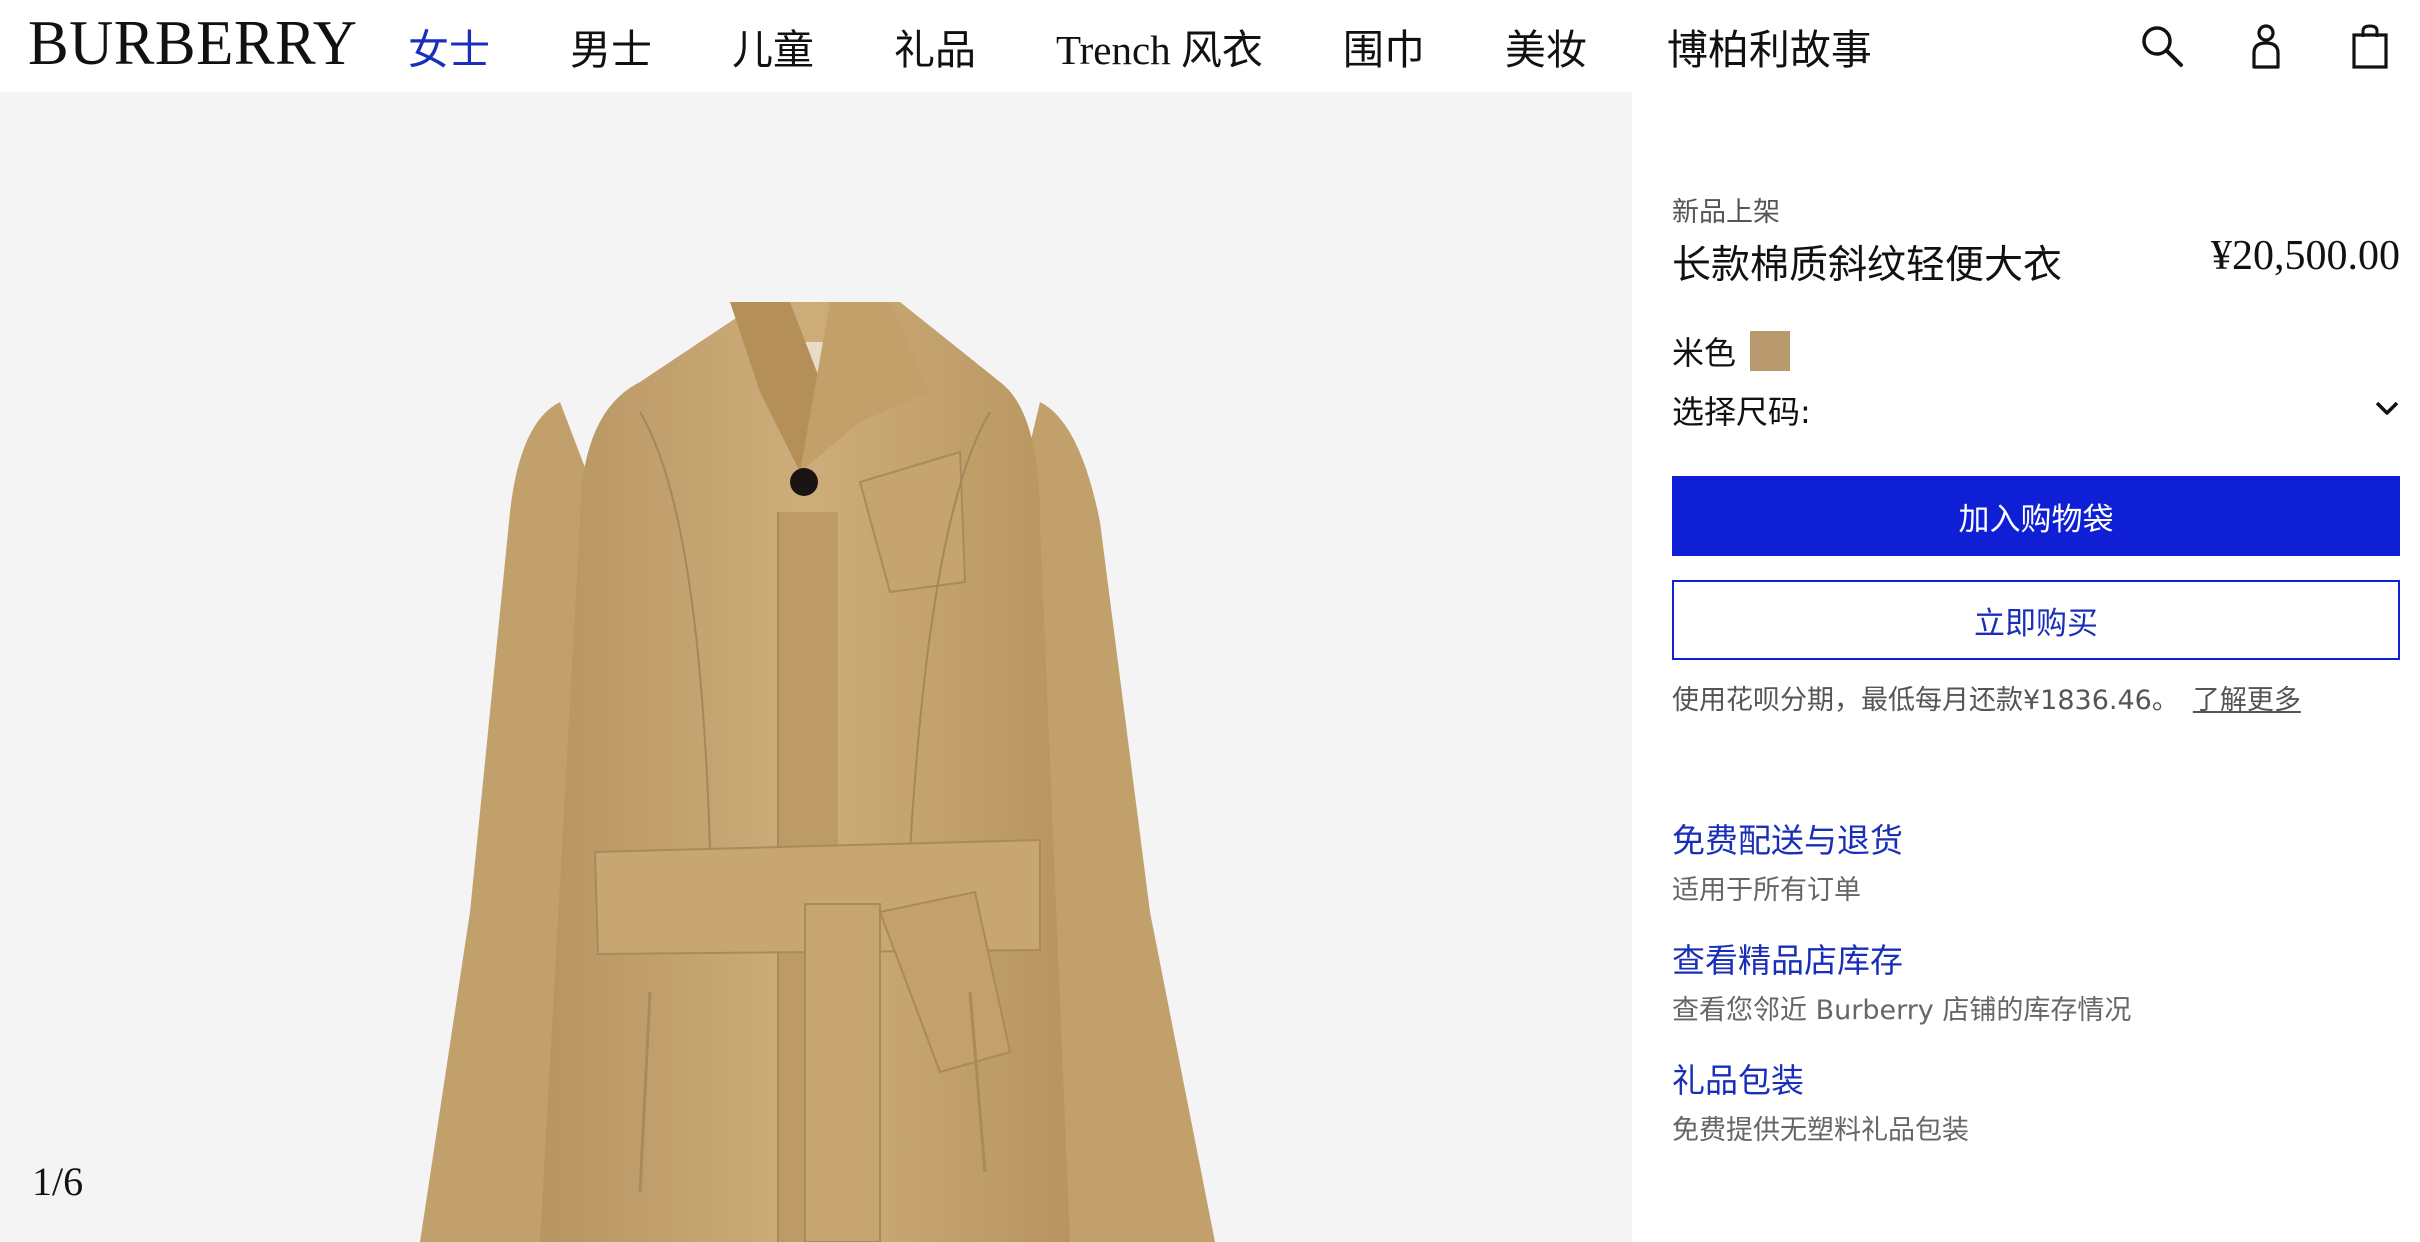  What do you see at coordinates (1770, 351) in the screenshot?
I see `color-swatch` at bounding box center [1770, 351].